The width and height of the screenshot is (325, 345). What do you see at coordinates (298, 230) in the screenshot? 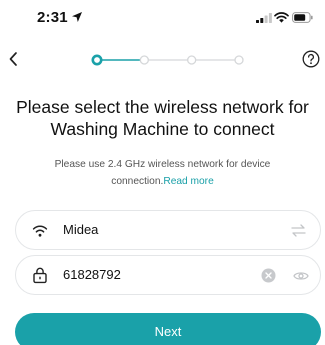
I see `swap-arrows-icon` at bounding box center [298, 230].